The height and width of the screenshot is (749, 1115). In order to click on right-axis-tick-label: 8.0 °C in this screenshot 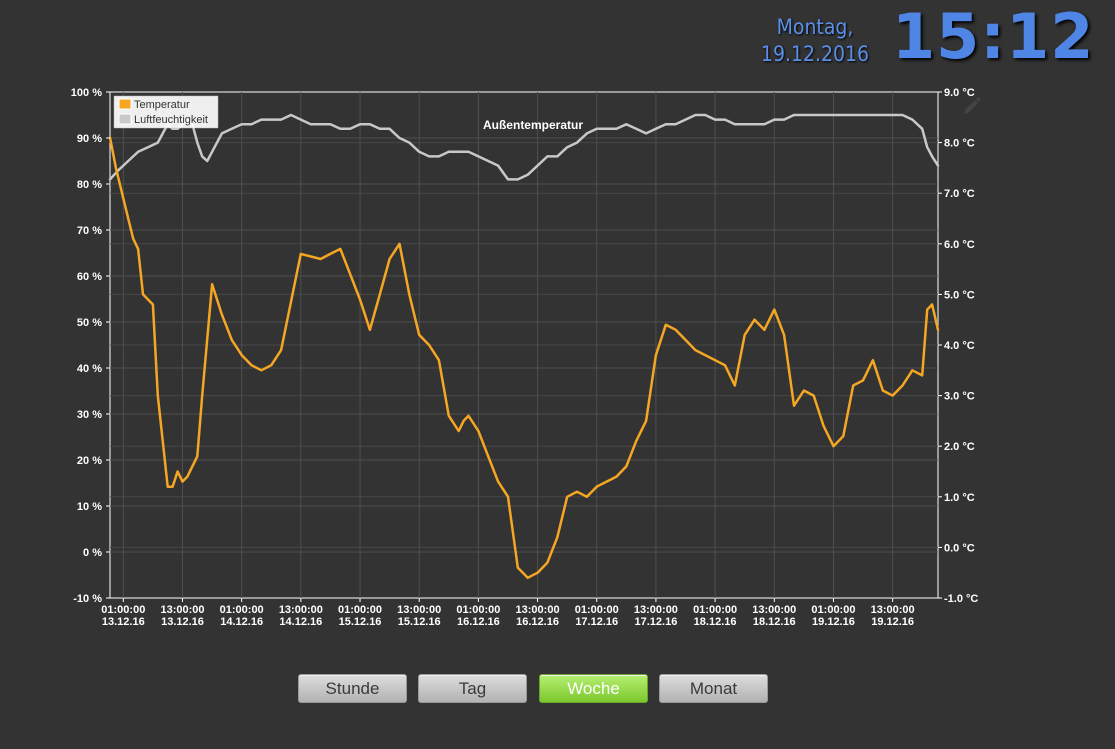, I will do `click(959, 144)`.